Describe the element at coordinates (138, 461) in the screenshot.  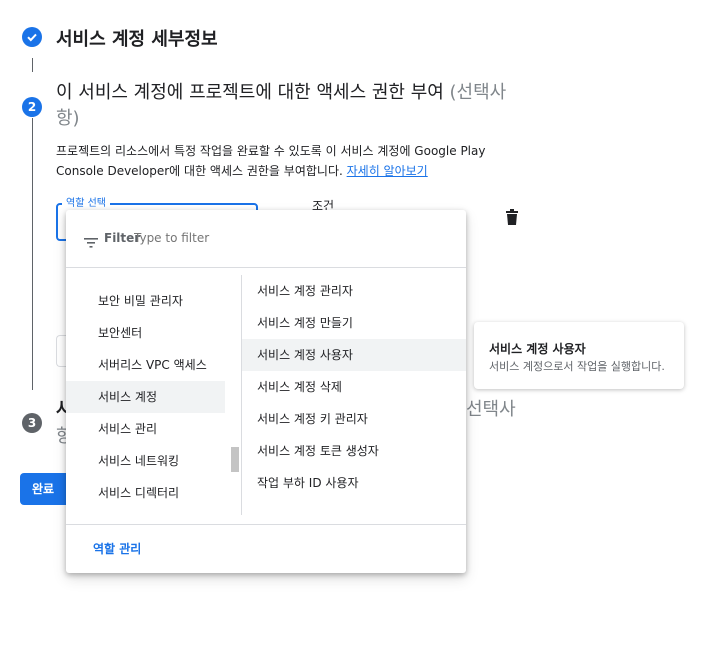
I see `list-item: 서비스 네트워킹` at that location.